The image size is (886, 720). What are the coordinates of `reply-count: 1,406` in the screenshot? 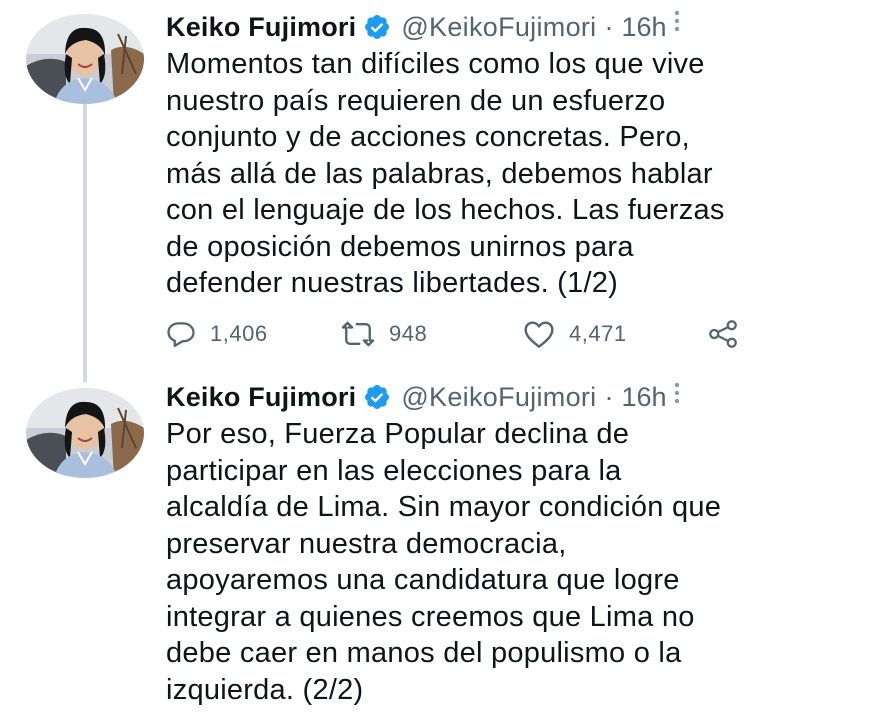 It's located at (239, 333).